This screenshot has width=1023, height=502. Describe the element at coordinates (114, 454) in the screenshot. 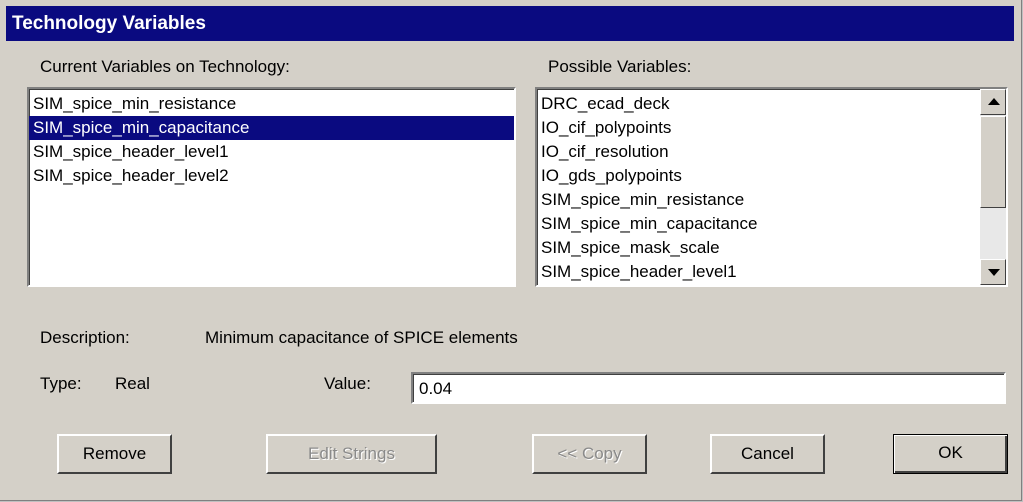

I see `remove-button: Remove` at that location.